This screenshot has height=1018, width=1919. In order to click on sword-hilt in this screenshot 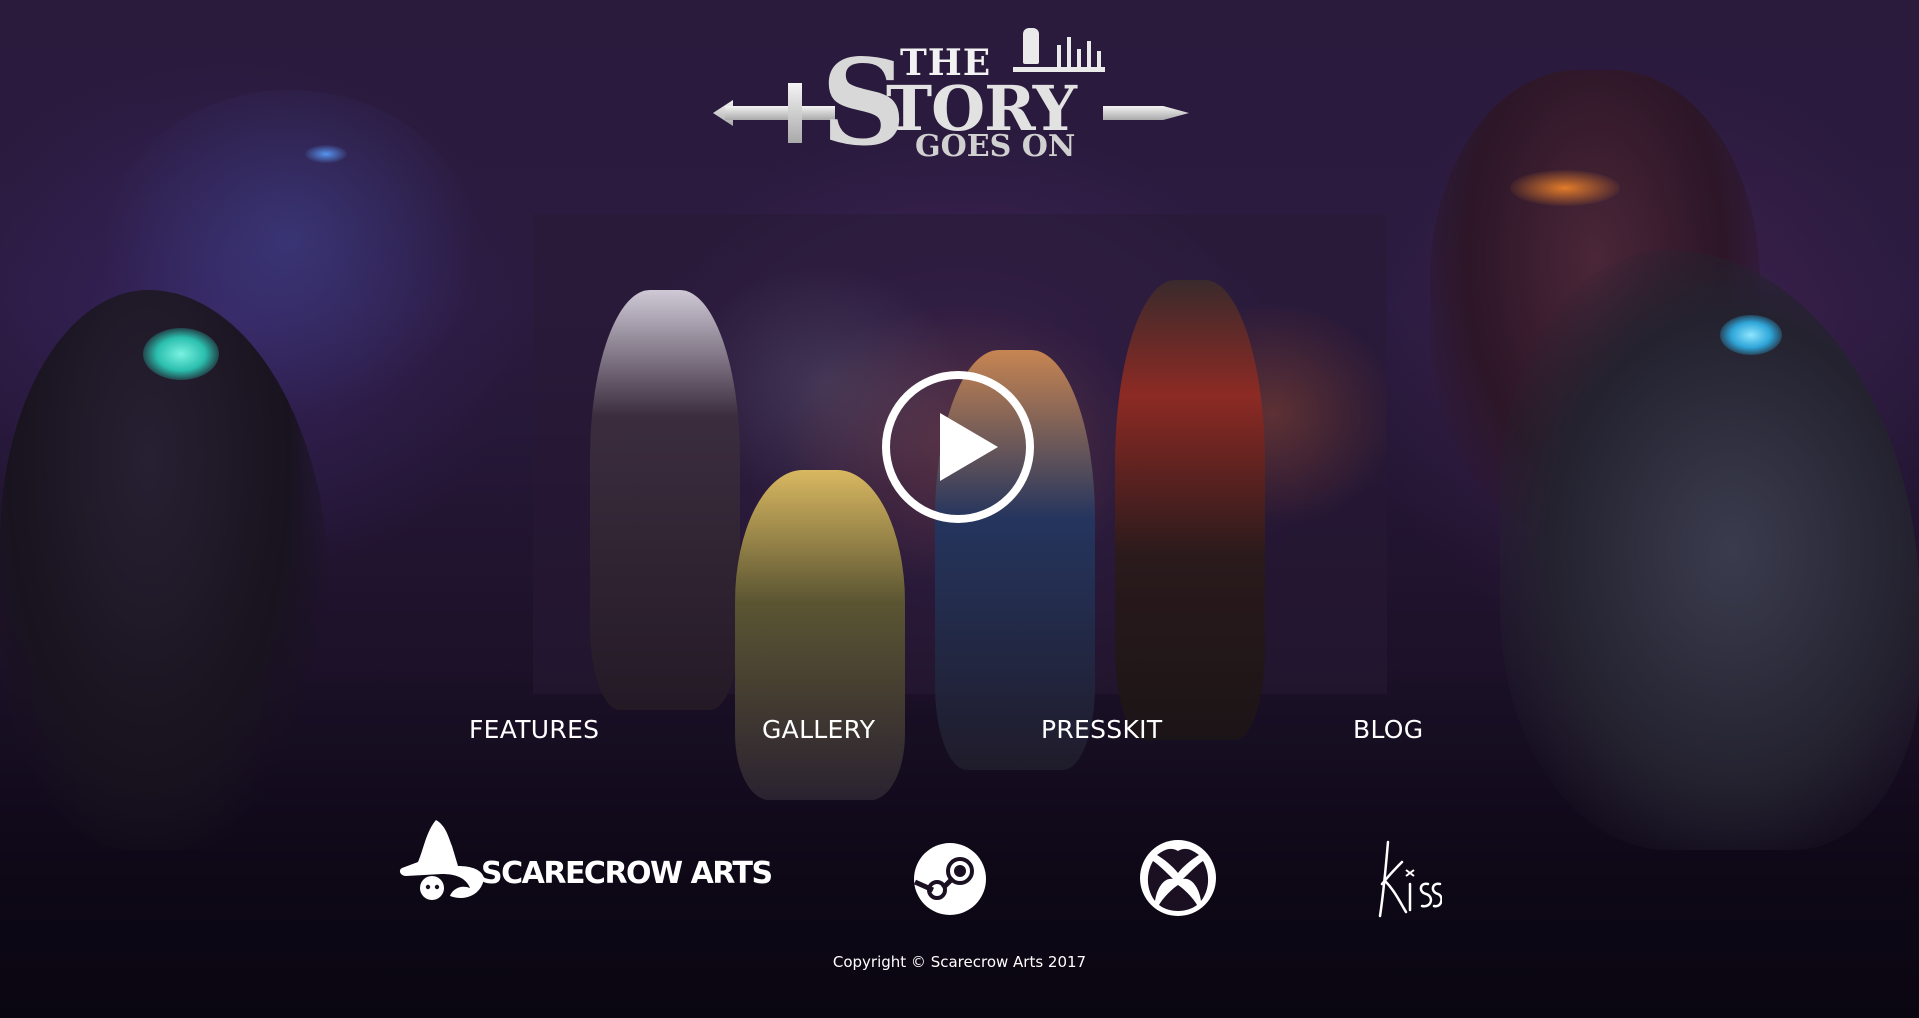, I will do `click(780, 113)`.